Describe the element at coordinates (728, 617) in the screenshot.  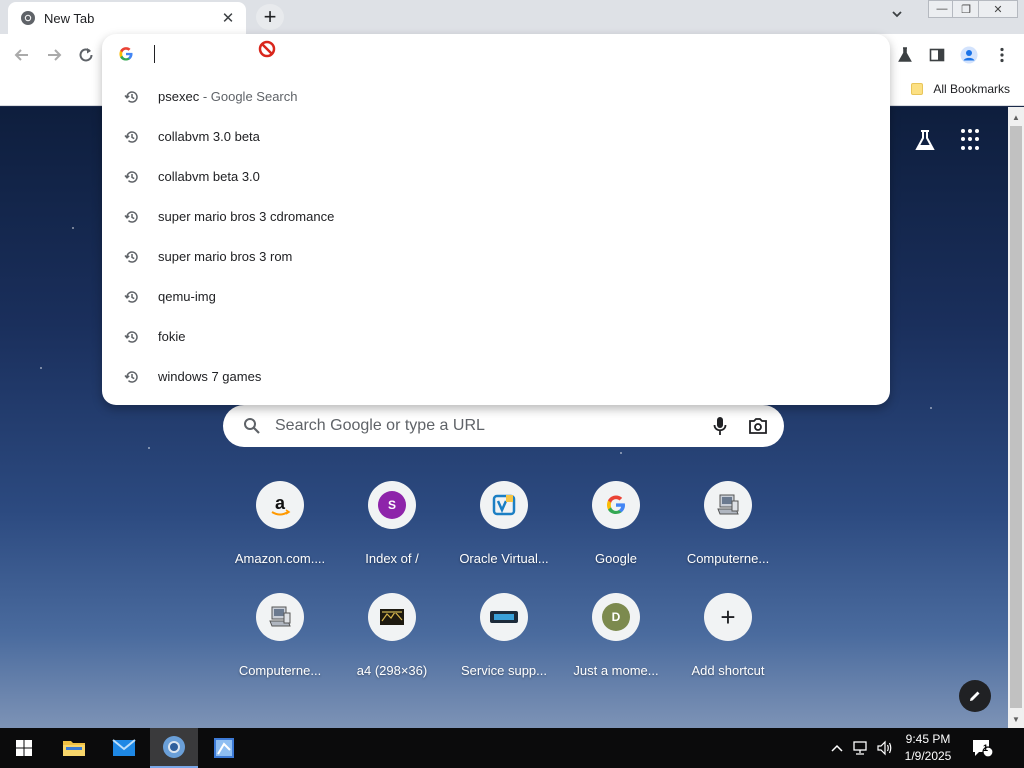
I see `plus-icon: +` at that location.